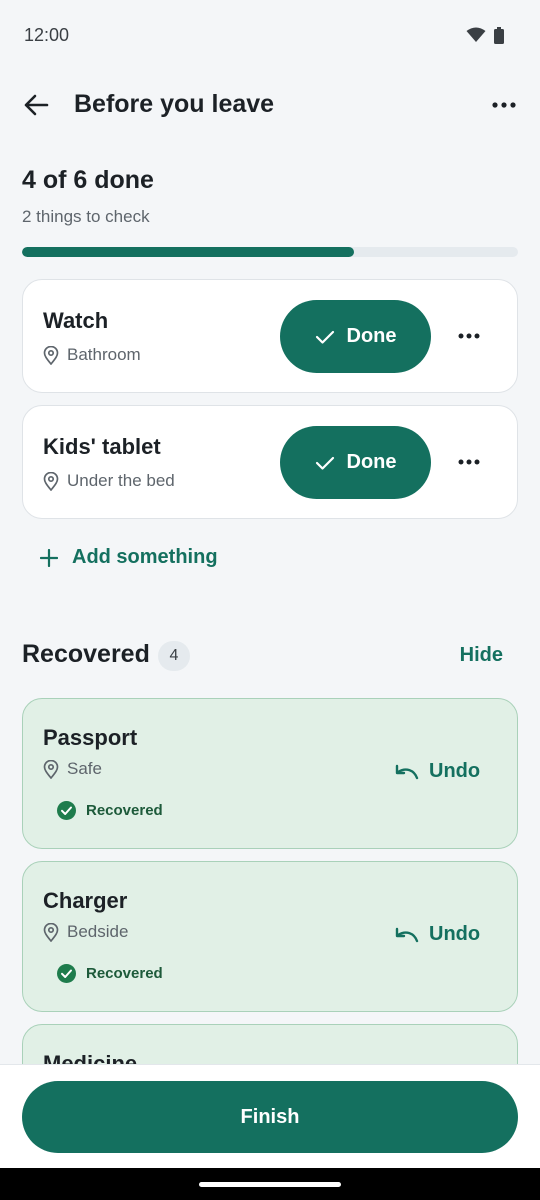 This screenshot has width=540, height=1200. What do you see at coordinates (49, 557) in the screenshot?
I see `plus-icon` at bounding box center [49, 557].